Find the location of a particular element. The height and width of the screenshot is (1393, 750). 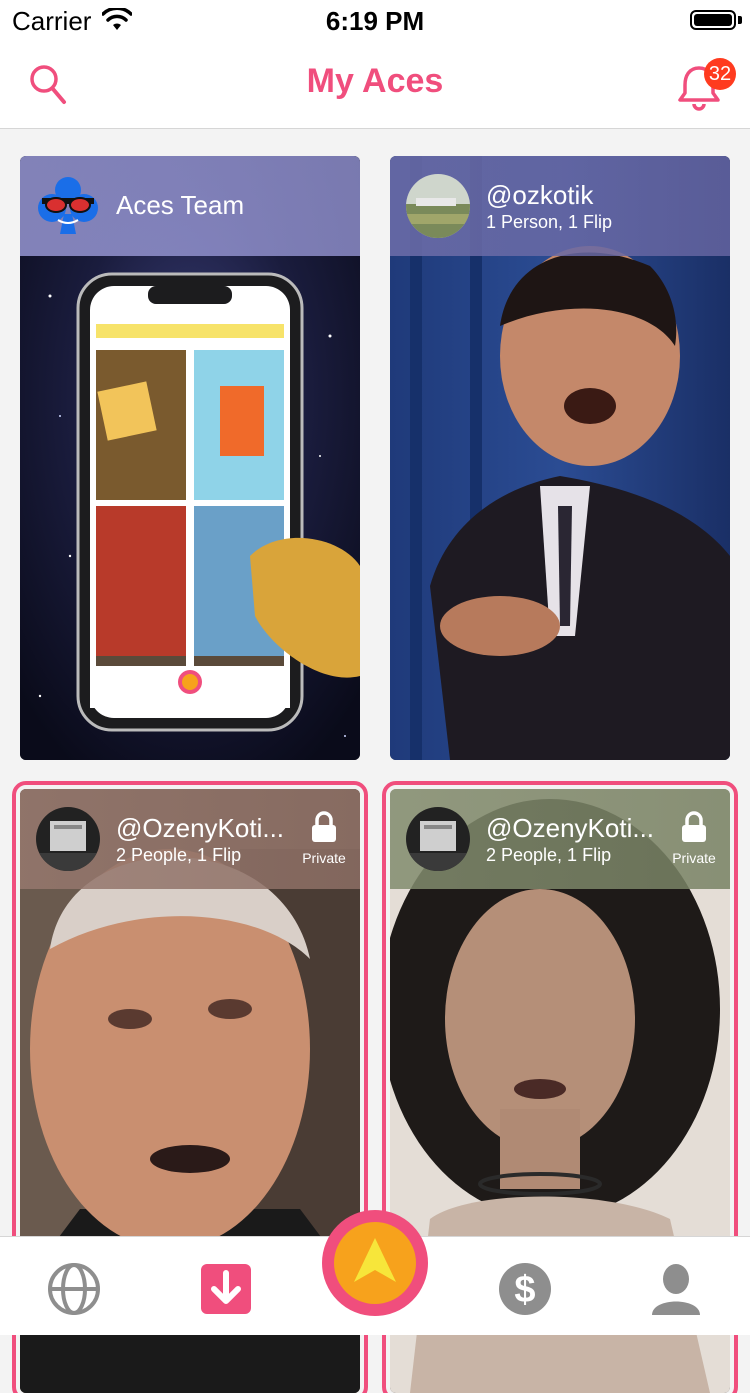

card-header: Aces Team is located at coordinates (190, 206).